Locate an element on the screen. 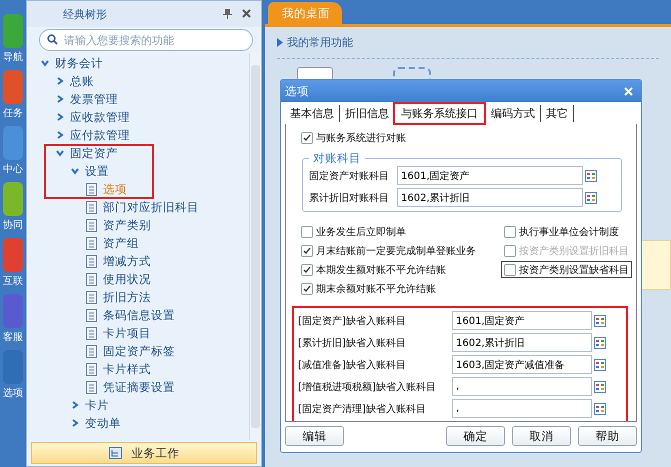 This screenshot has width=671, height=467. checkbox-option: 执行事业单位会计制度 is located at coordinates (566, 231).